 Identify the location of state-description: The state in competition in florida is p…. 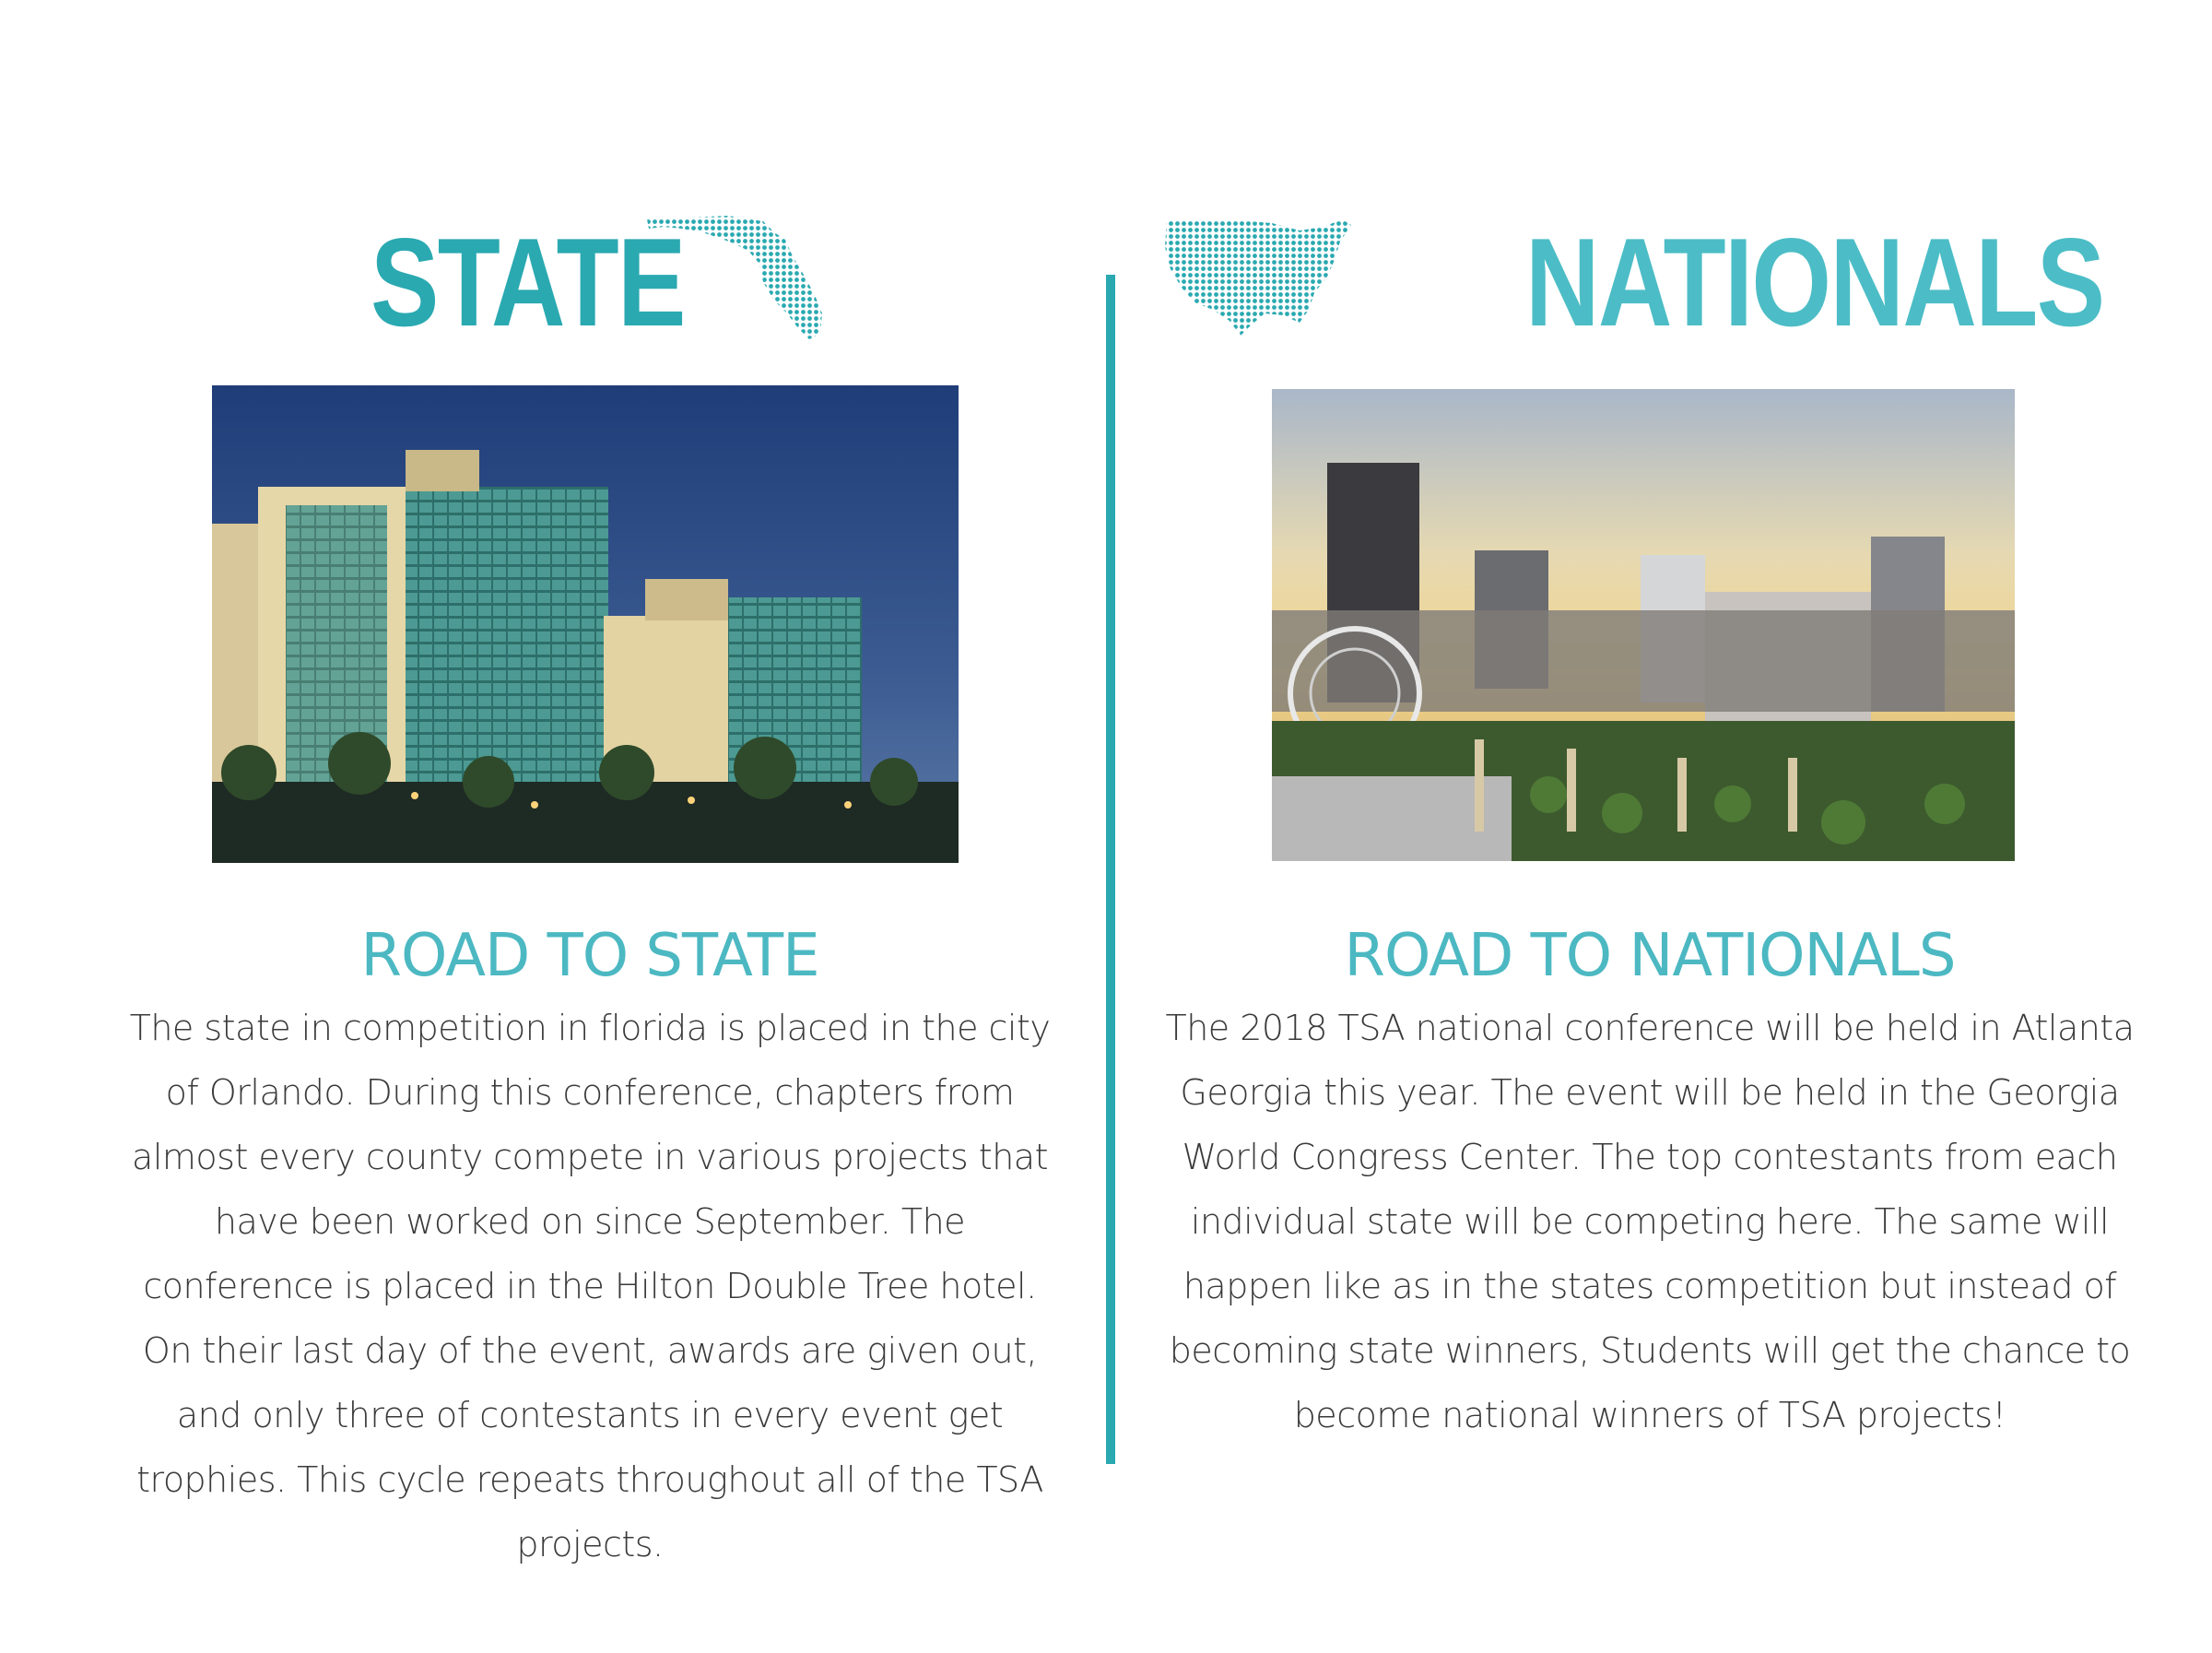
(590, 1286).